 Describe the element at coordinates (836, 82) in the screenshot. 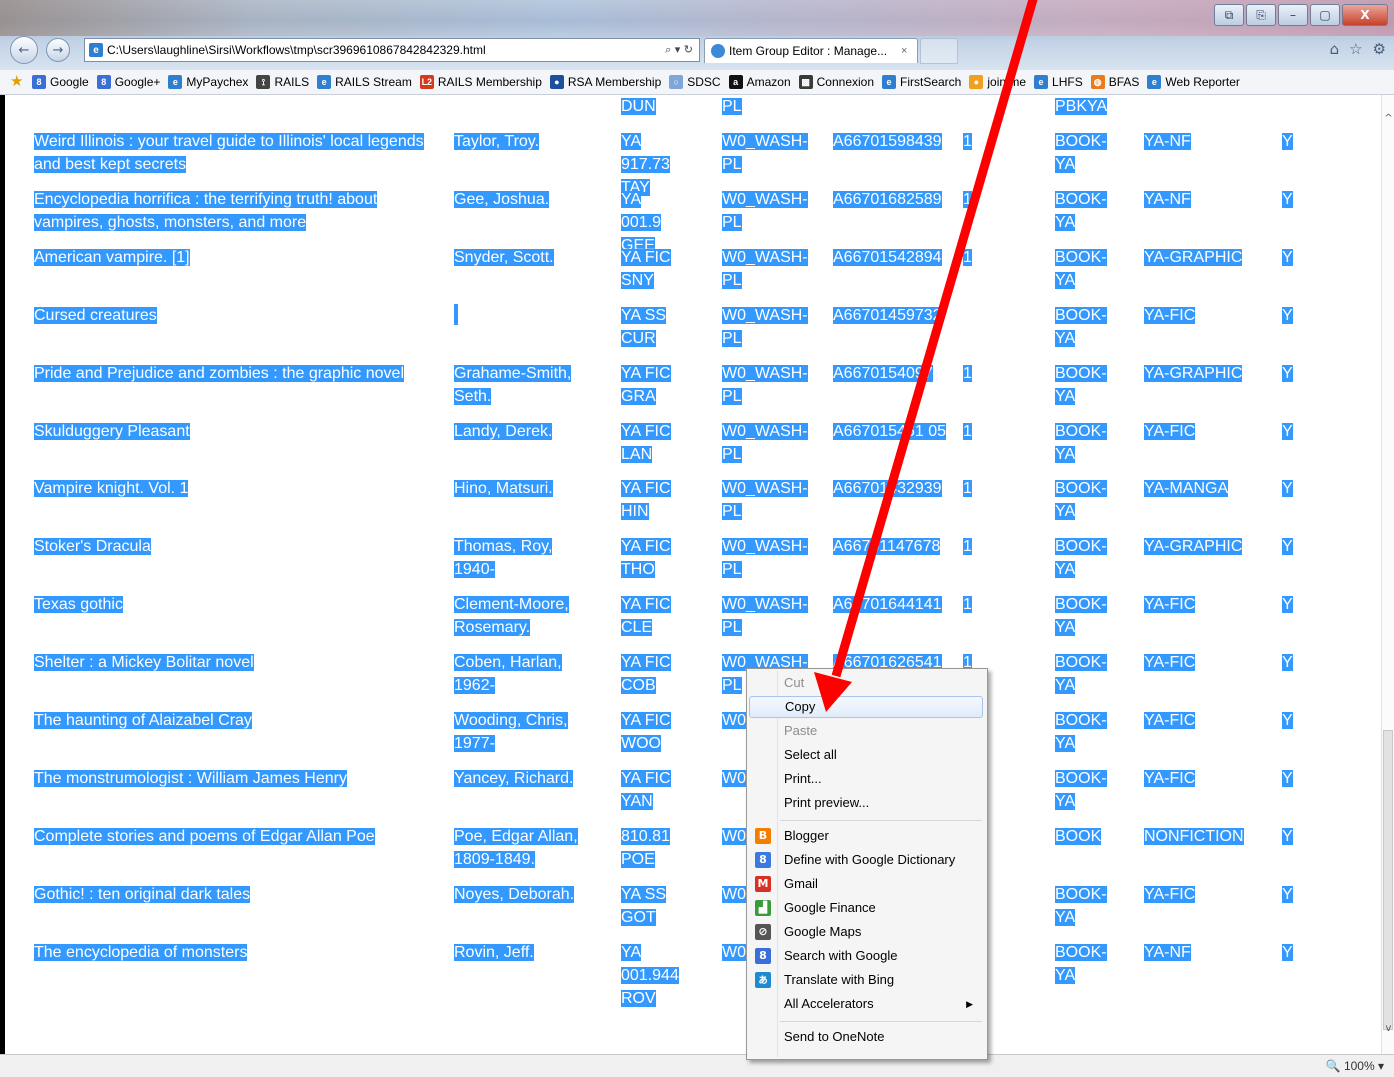

I see `favorite-link: ▩ Connexion` at that location.